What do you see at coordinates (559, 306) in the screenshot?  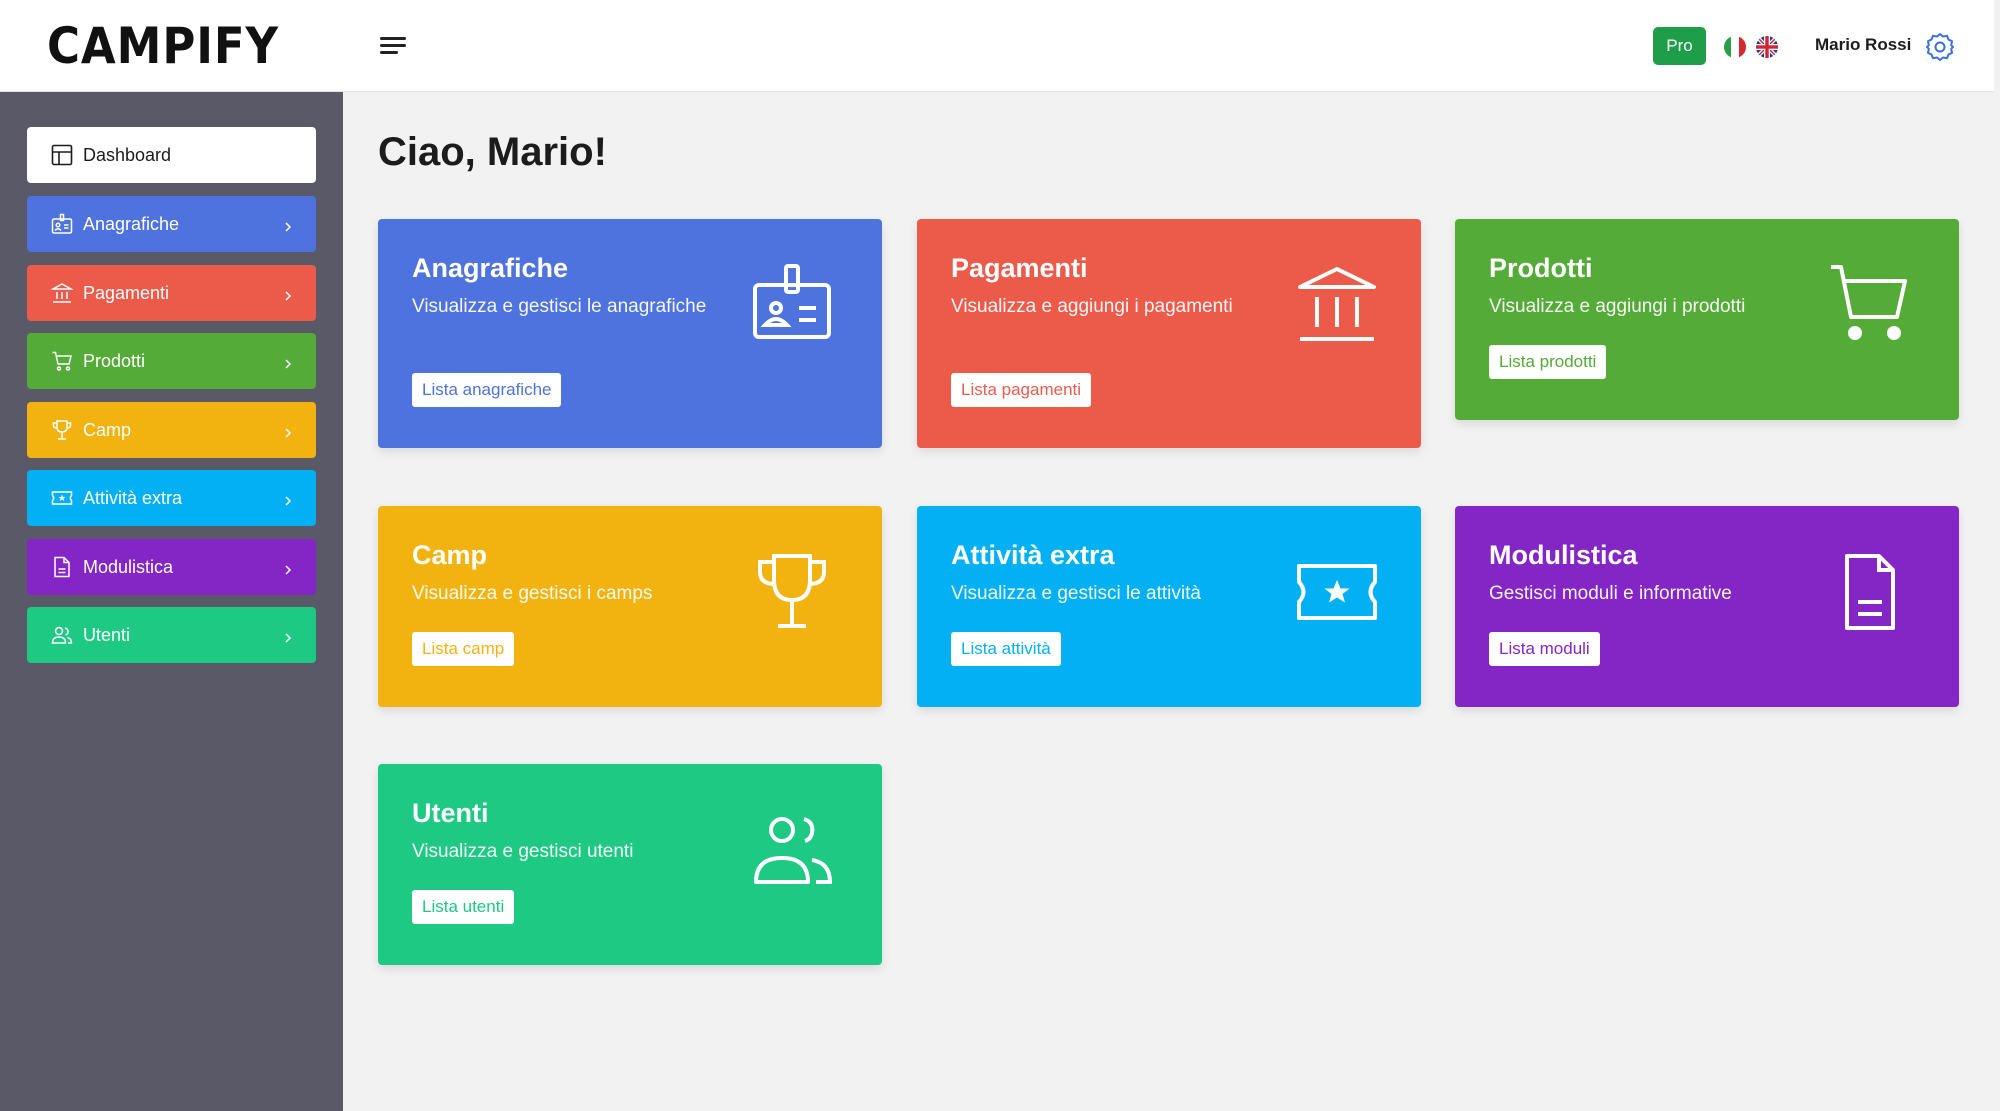 I see `card-description: Visualizza e gestisci le anagrafiche` at bounding box center [559, 306].